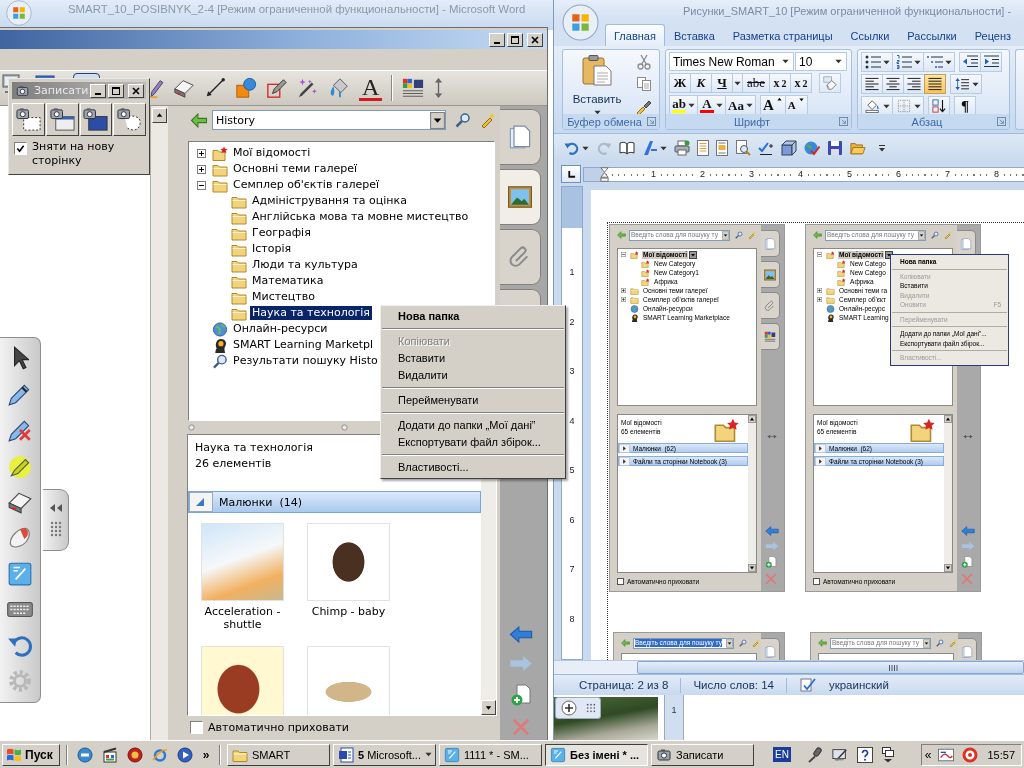  Describe the element at coordinates (908, 62) in the screenshot. I see `numbering-button` at that location.